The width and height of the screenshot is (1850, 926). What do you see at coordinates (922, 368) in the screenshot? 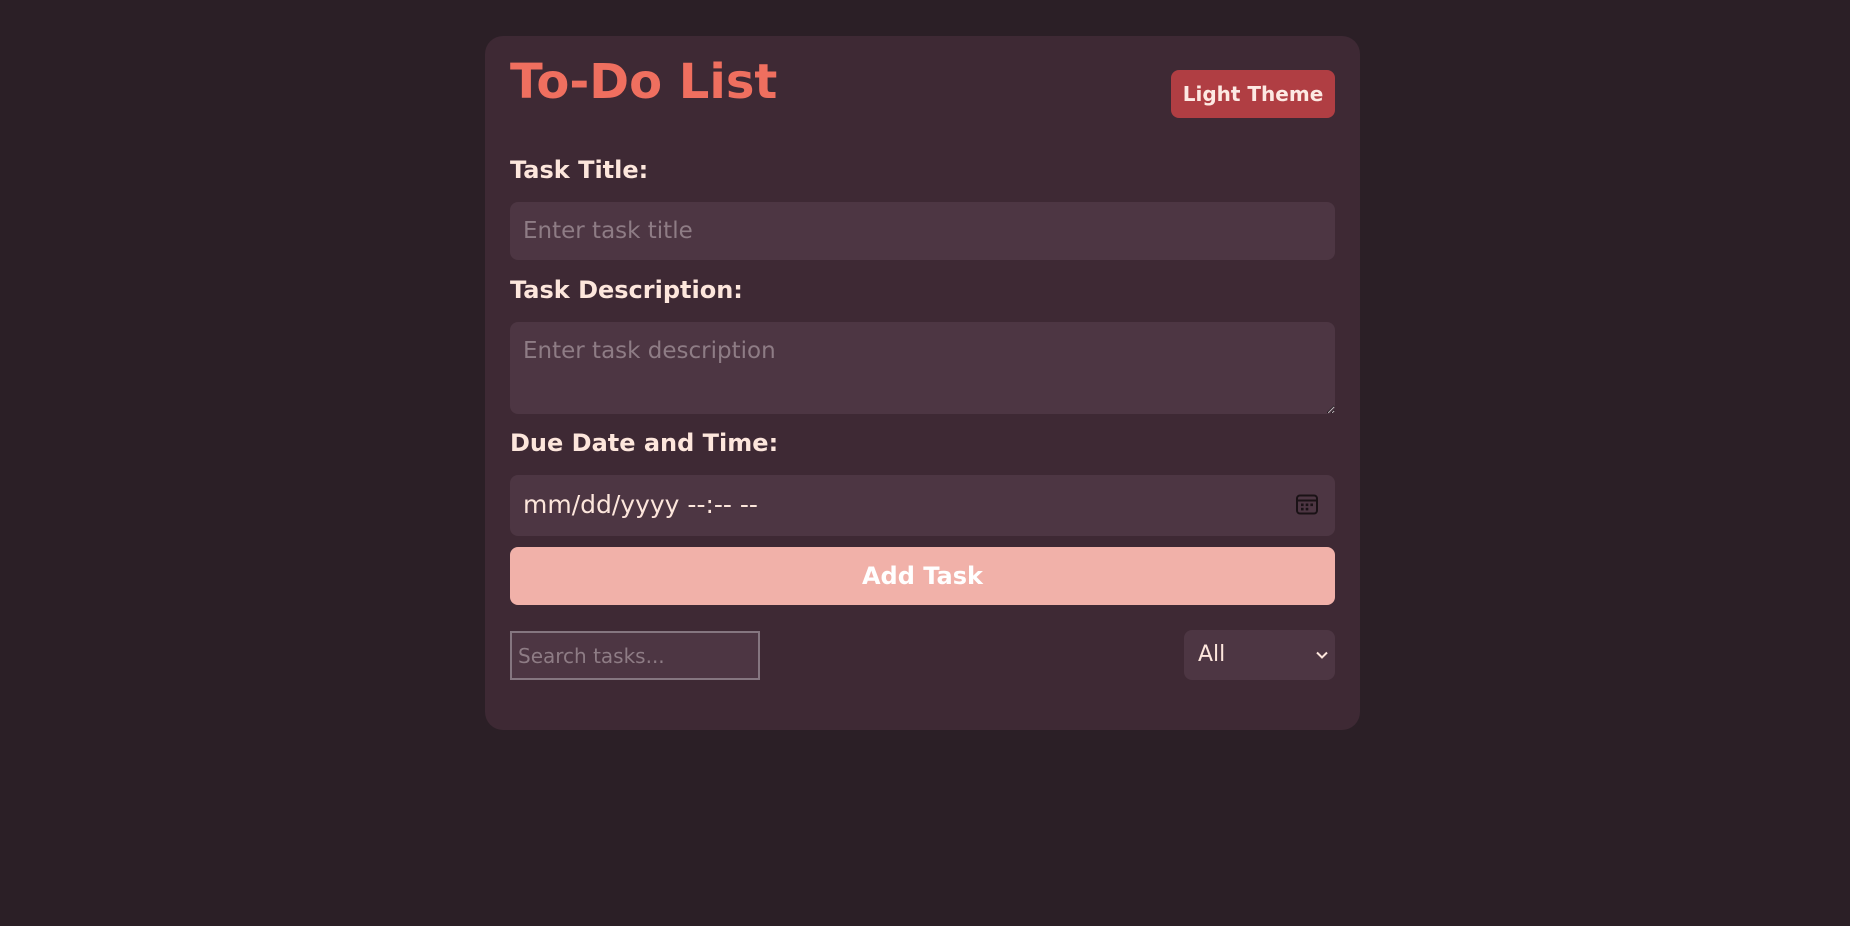
I see `task-description-input` at bounding box center [922, 368].